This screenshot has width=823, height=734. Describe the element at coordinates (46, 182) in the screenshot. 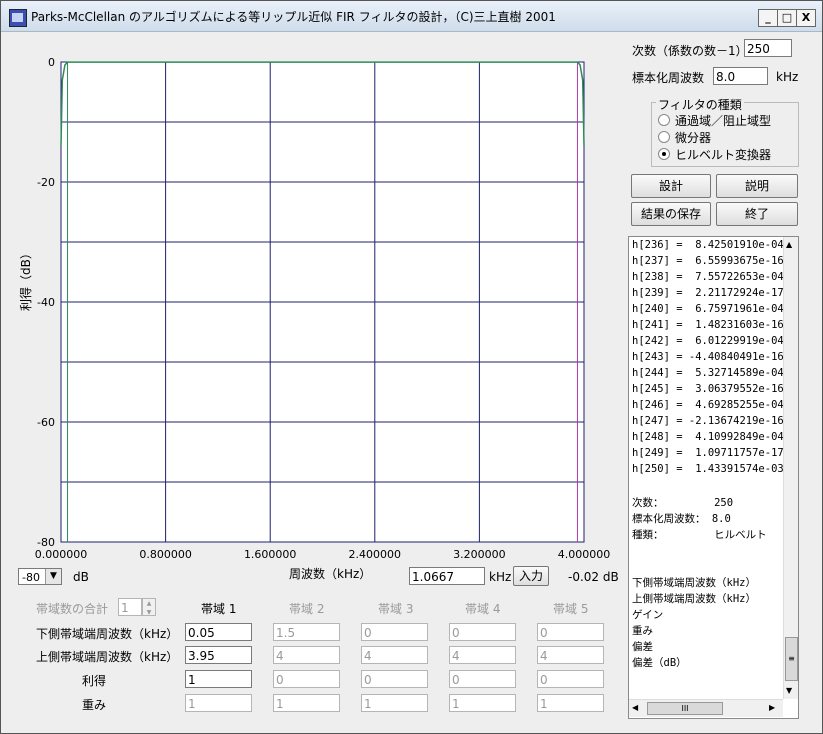

I see `y-tick-label: -20` at that location.